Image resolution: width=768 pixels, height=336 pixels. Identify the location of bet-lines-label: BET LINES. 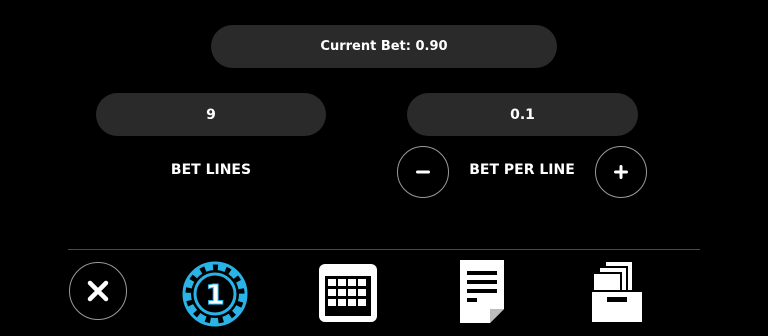
(211, 170).